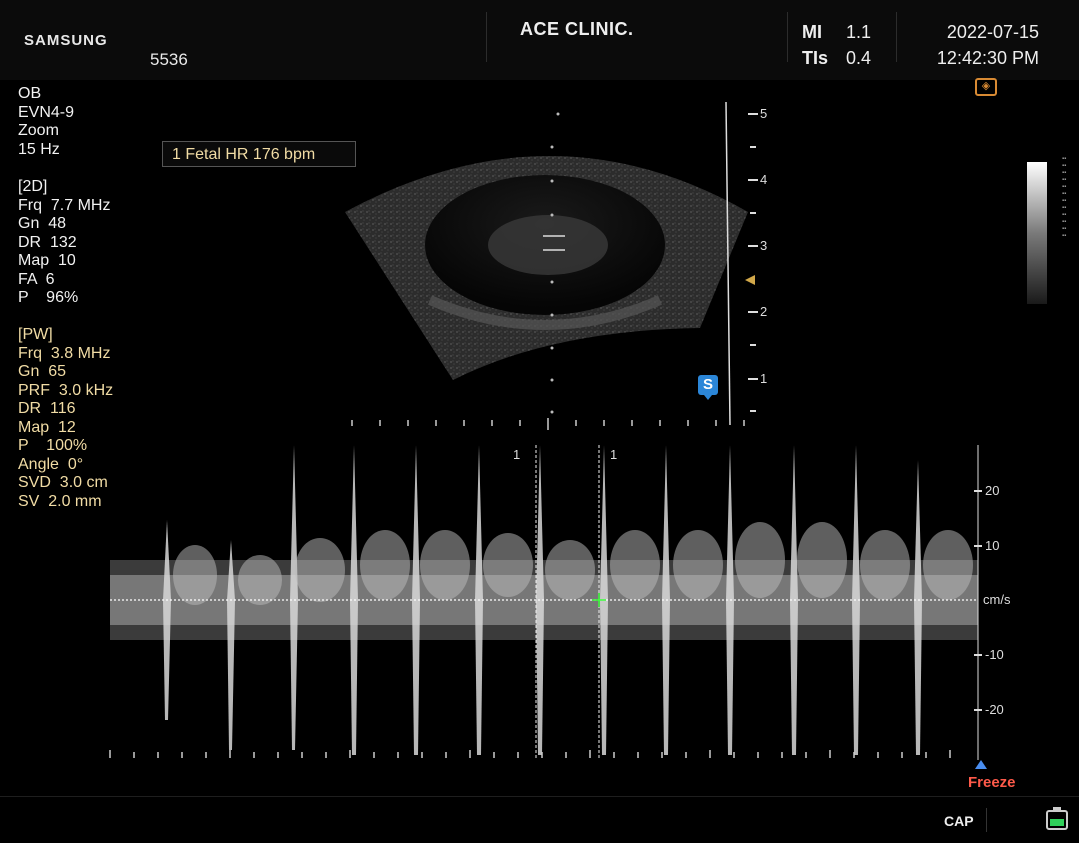 Image resolution: width=1079 pixels, height=843 pixels. I want to click on velocity-label-neg10: -10, so click(994, 654).